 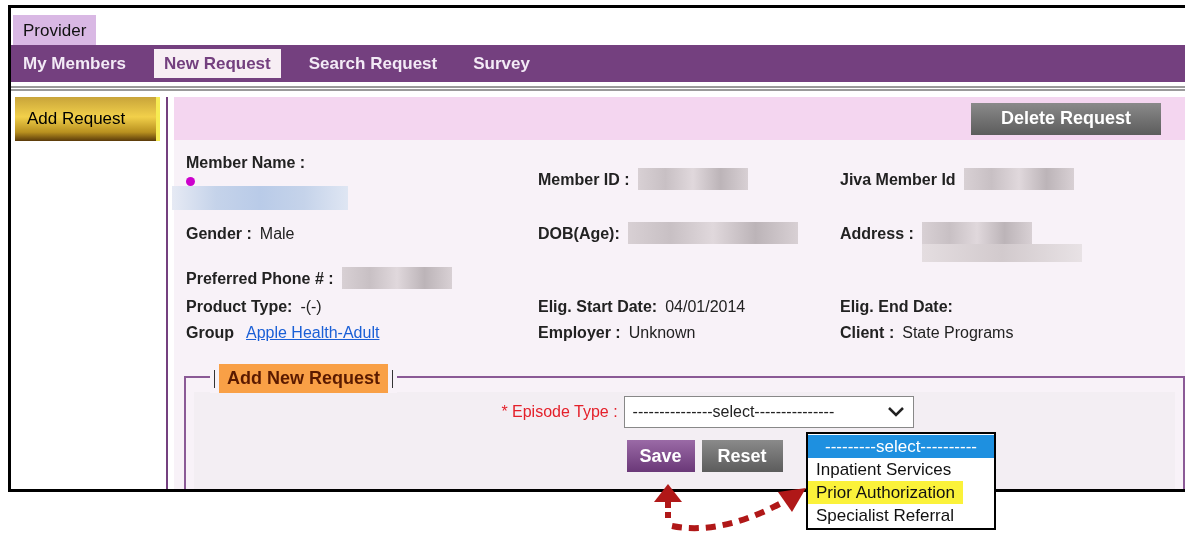 What do you see at coordinates (311, 307) in the screenshot?
I see `field-value: -(-)` at bounding box center [311, 307].